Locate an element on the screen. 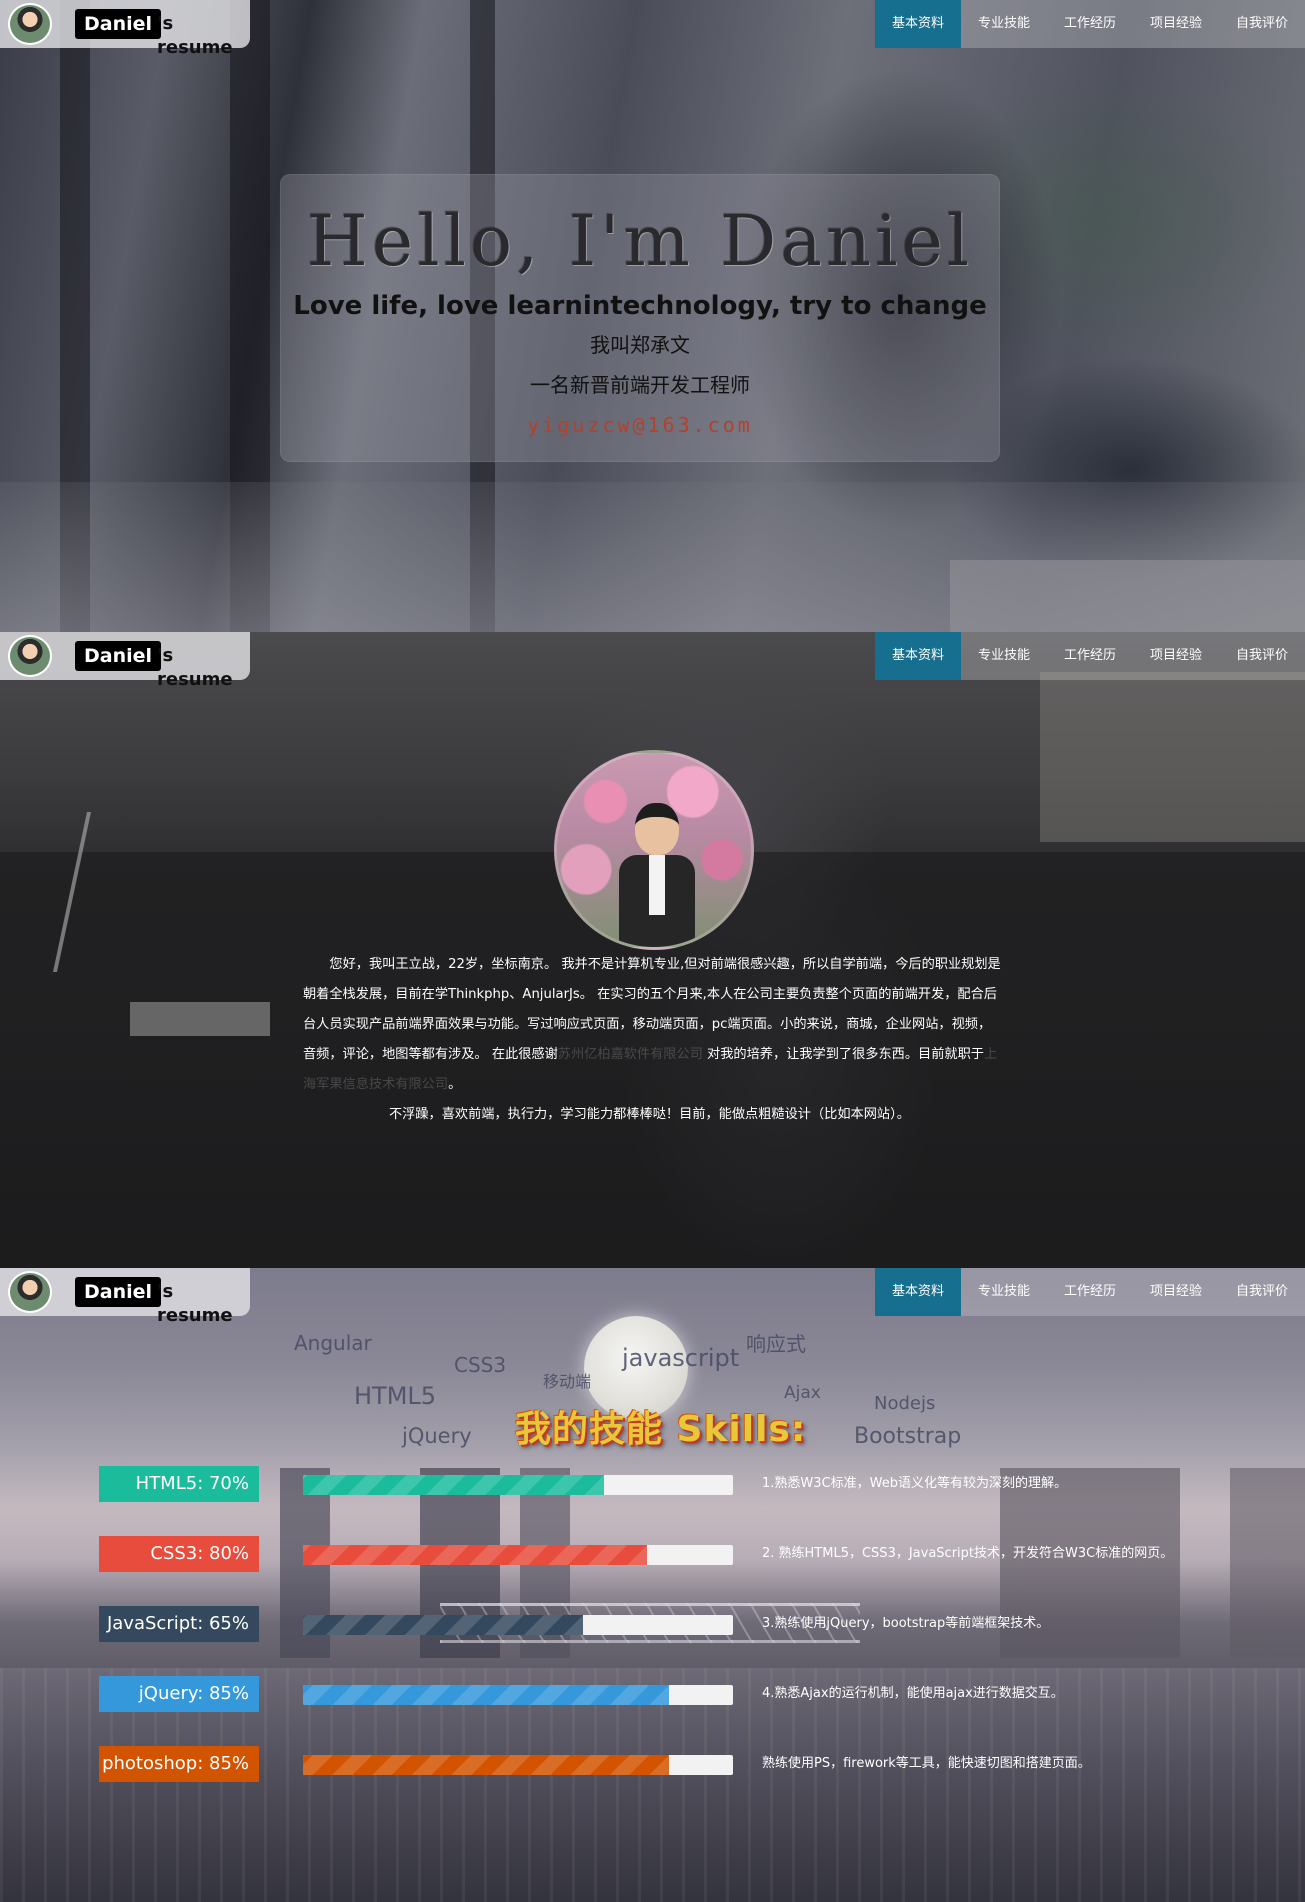 The height and width of the screenshot is (1902, 1305). skill-cloud-word: HTML5 is located at coordinates (395, 1396).